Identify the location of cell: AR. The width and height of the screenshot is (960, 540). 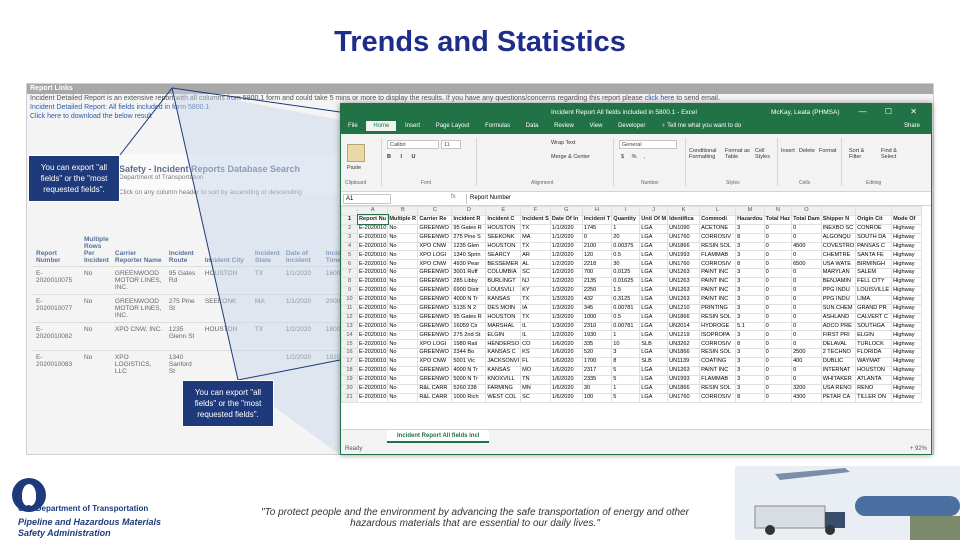
(535, 255).